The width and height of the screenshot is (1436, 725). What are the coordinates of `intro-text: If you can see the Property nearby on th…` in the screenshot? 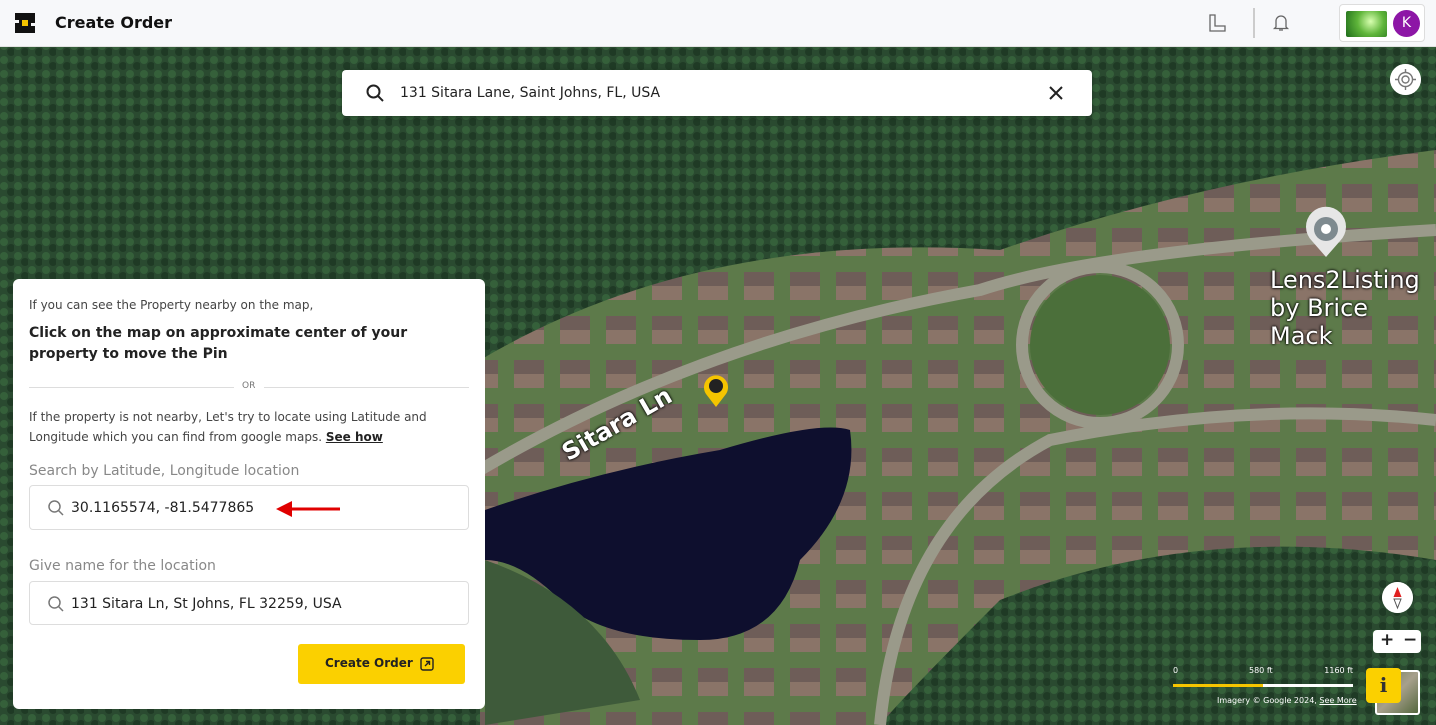 It's located at (171, 305).